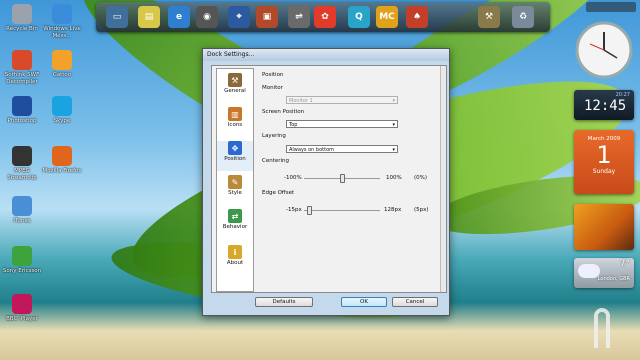 The height and width of the screenshot is (360, 640). I want to click on vertical-scrollbar, so click(443, 179).